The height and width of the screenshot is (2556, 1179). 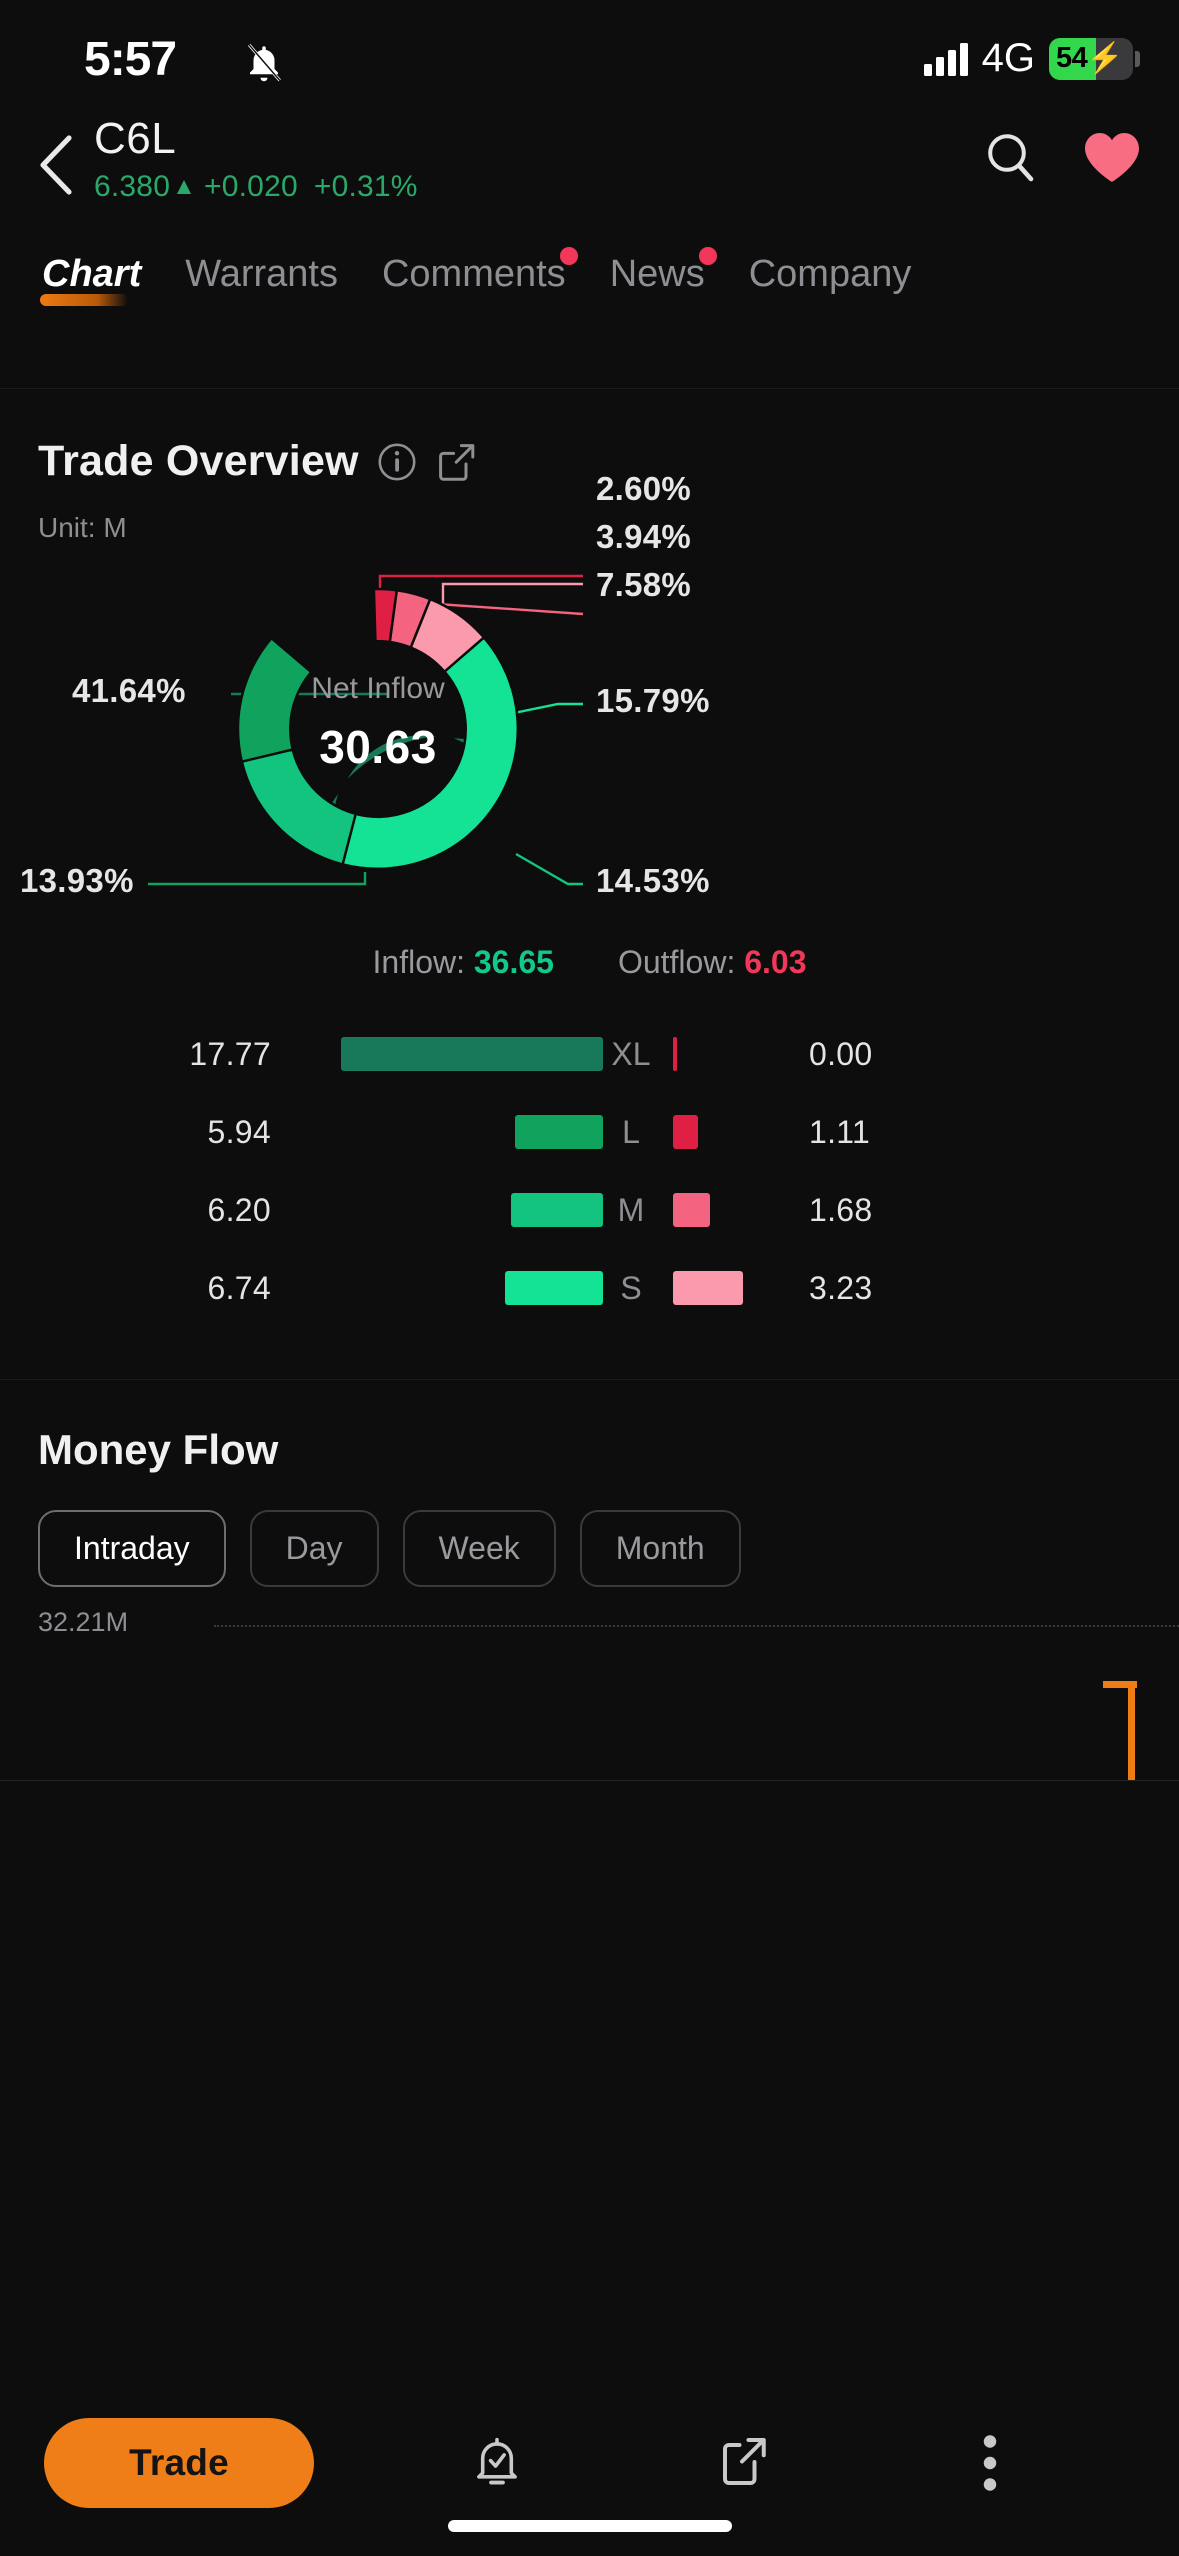 I want to click on share-button, so click(x=743, y=2463).